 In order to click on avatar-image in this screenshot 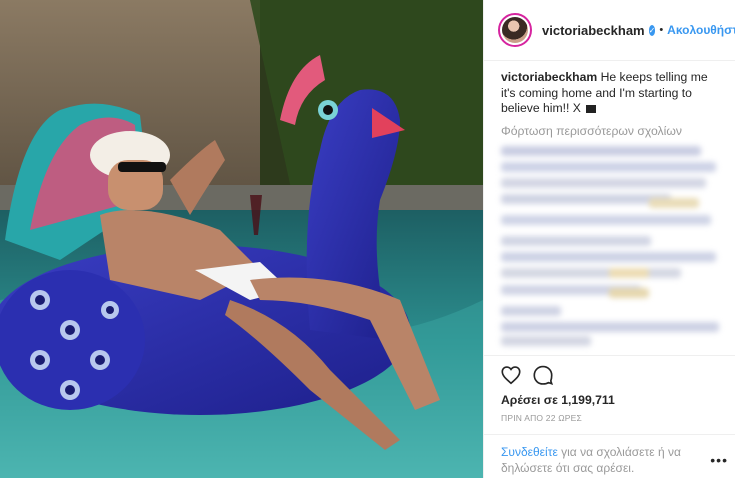, I will do `click(515, 30)`.